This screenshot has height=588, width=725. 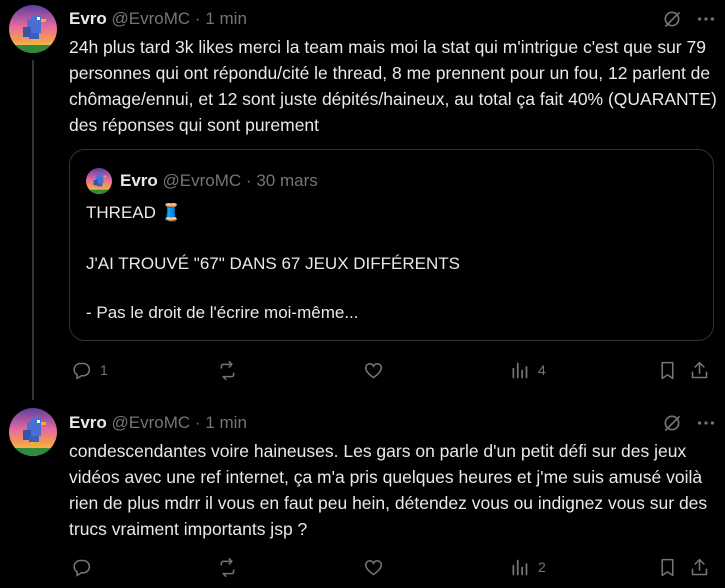 What do you see at coordinates (273, 263) in the screenshot?
I see `quoted-tweet-line: J'AI TROUVÉ "67" DANS 67 JEUX DIFFÉRENTS` at bounding box center [273, 263].